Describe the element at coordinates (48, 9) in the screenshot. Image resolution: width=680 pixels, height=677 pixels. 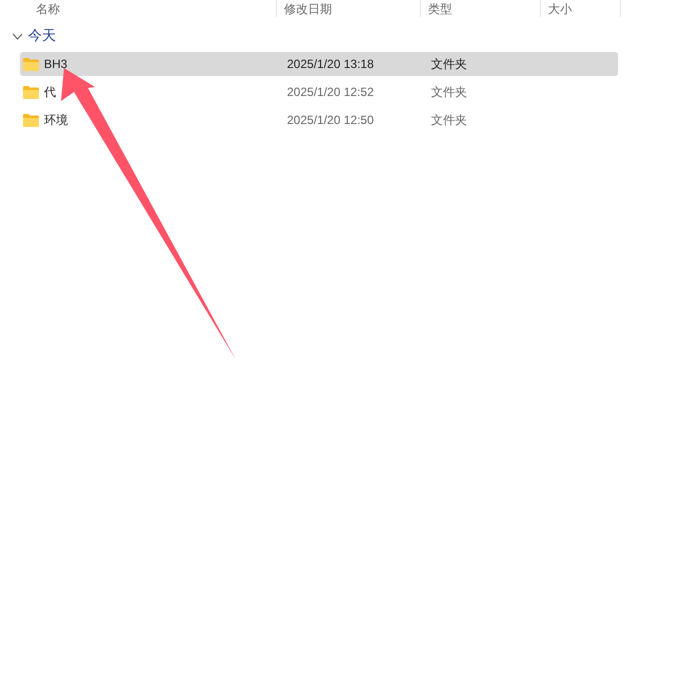
I see `column-header: 名称` at that location.